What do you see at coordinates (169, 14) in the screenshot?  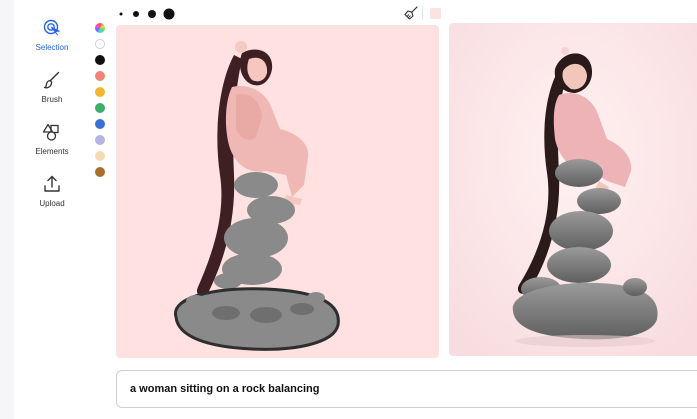 I see `brush-size-large` at bounding box center [169, 14].